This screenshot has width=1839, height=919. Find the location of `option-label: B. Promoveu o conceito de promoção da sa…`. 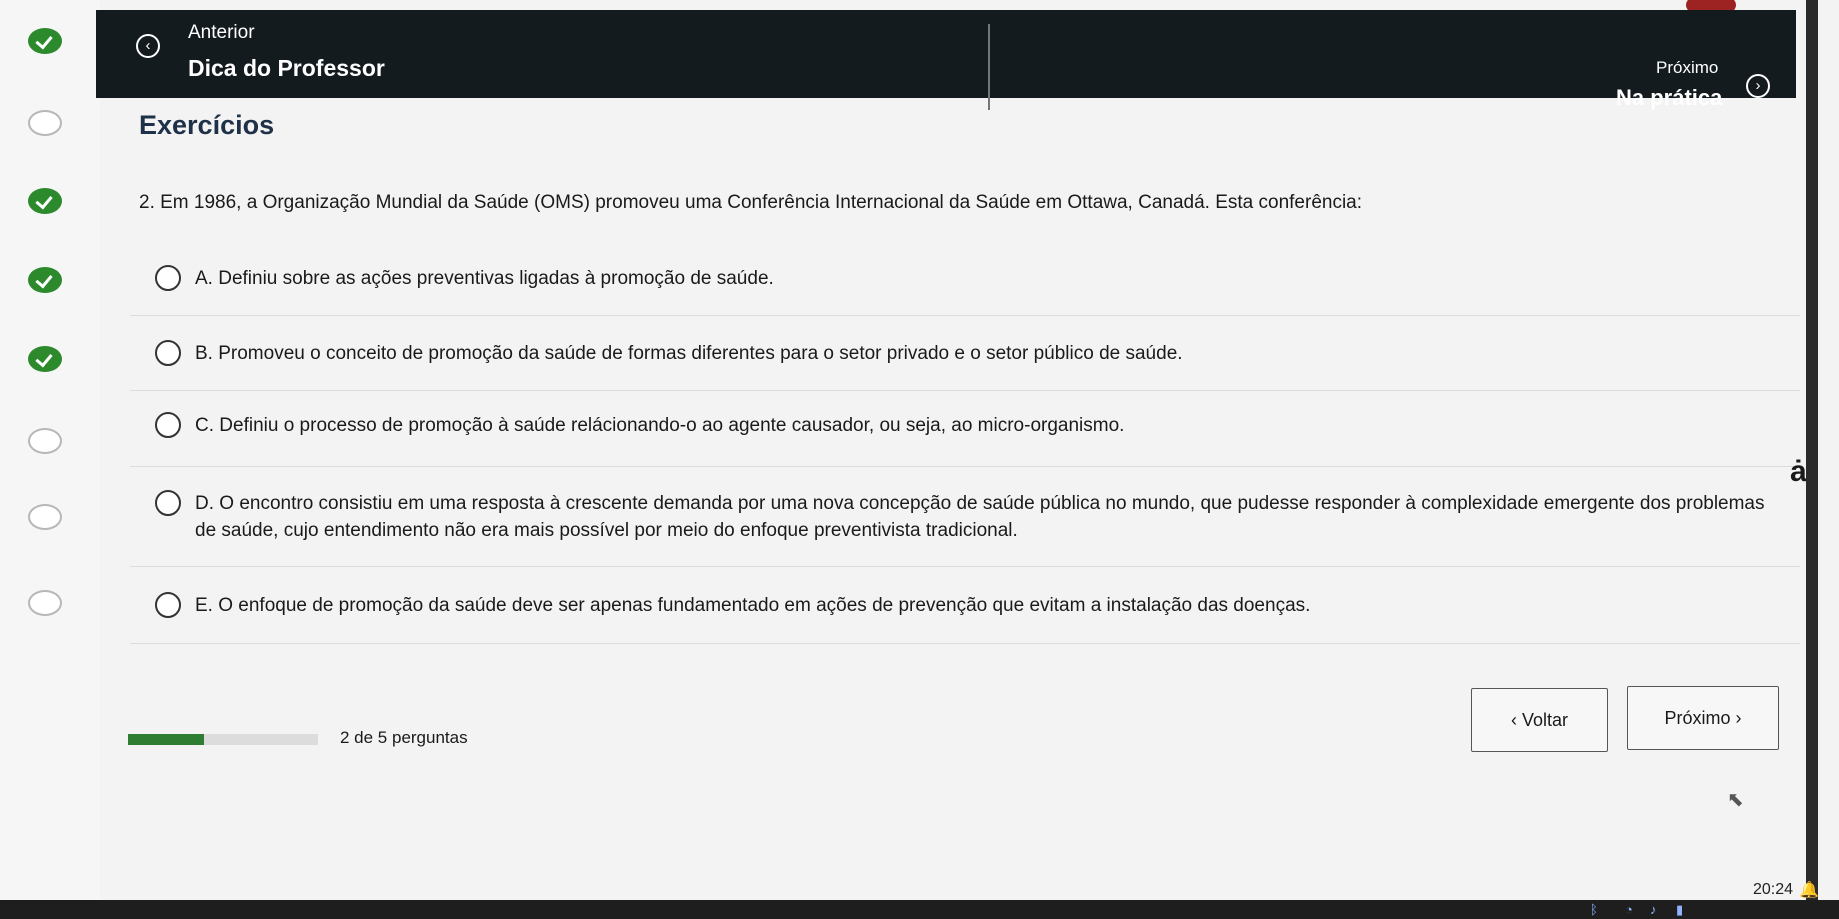

option-label: B. Promoveu o conceito de promoção da sa… is located at coordinates (689, 353).